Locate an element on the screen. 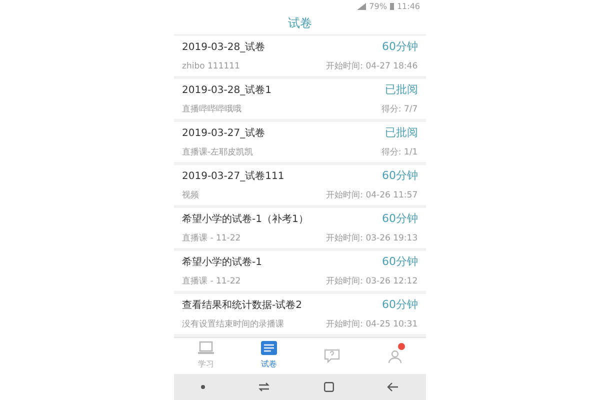 The width and height of the screenshot is (600, 400). detail-label: 得分: 1/1 is located at coordinates (400, 152).